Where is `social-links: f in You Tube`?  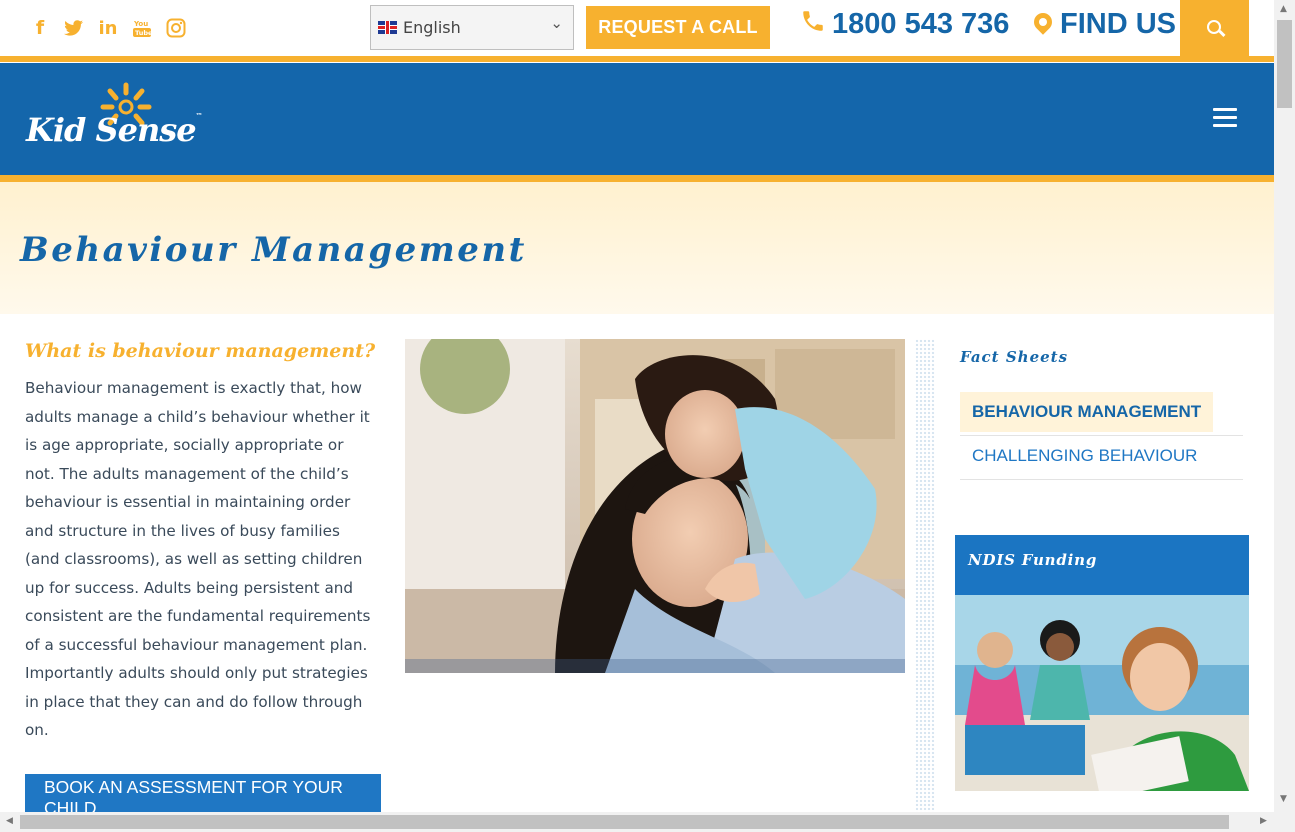
social-links: f in You Tube is located at coordinates (108, 28).